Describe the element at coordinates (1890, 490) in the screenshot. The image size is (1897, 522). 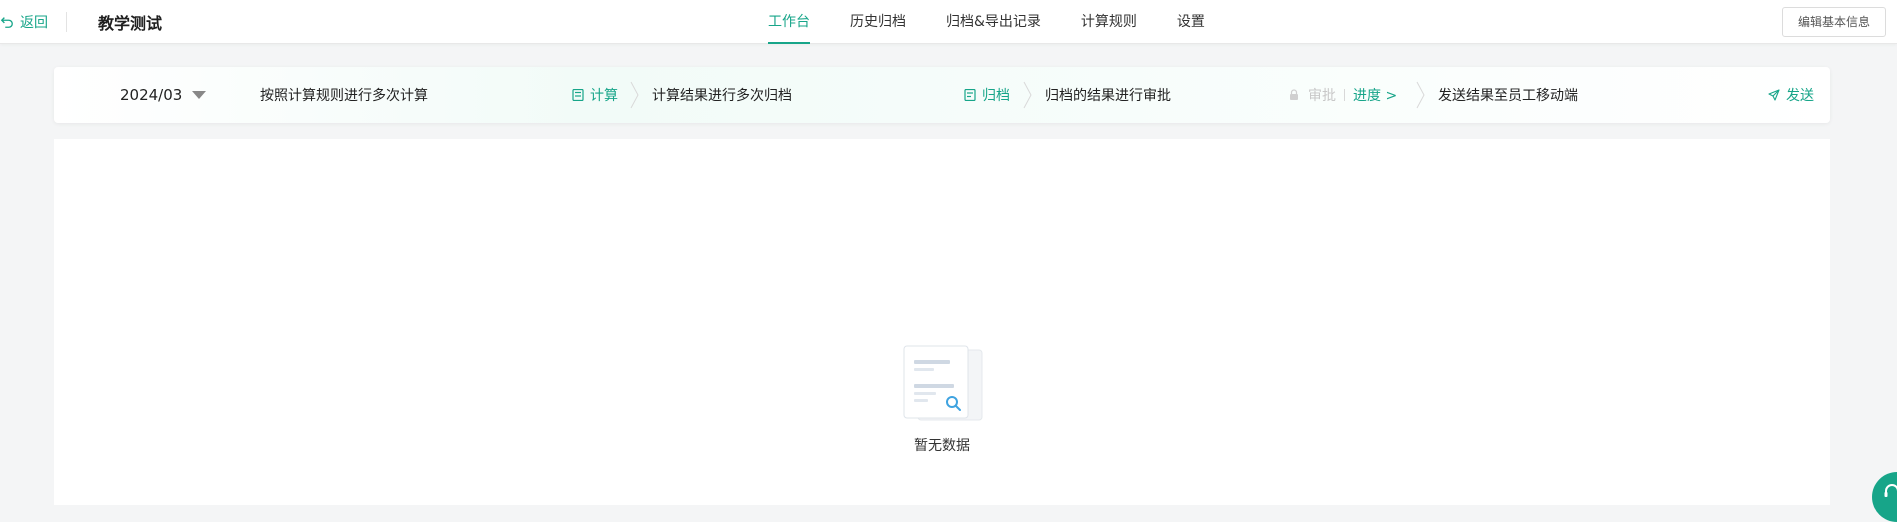
I see `headset-icon` at that location.